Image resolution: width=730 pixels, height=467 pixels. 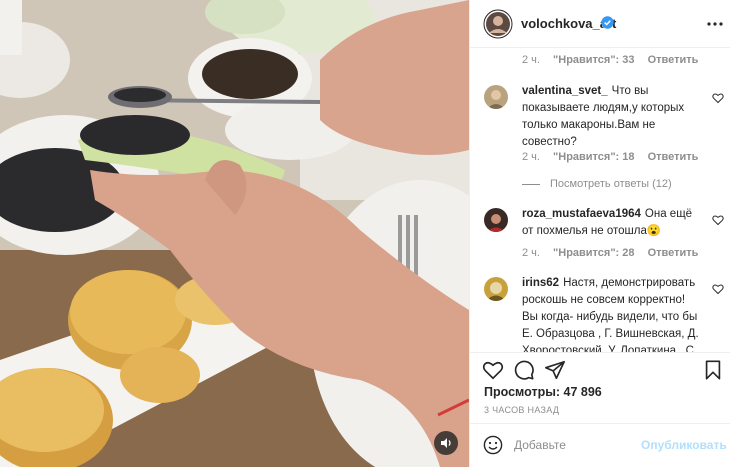 What do you see at coordinates (524, 370) in the screenshot?
I see `comment-icon` at bounding box center [524, 370].